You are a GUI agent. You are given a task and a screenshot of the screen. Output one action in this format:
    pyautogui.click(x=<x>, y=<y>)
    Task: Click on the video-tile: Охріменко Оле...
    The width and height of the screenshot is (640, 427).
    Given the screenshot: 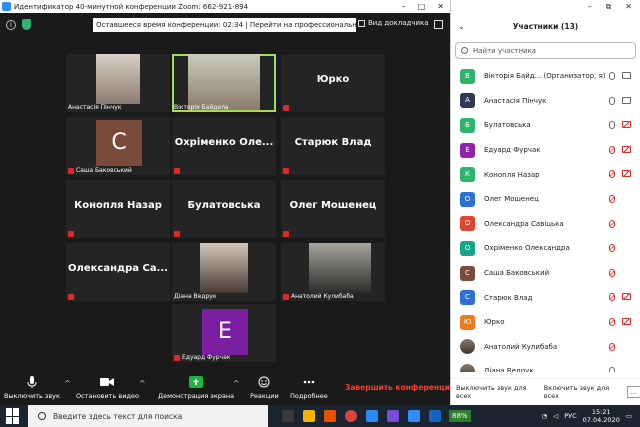 What is the action you would take?
    pyautogui.click(x=224, y=146)
    